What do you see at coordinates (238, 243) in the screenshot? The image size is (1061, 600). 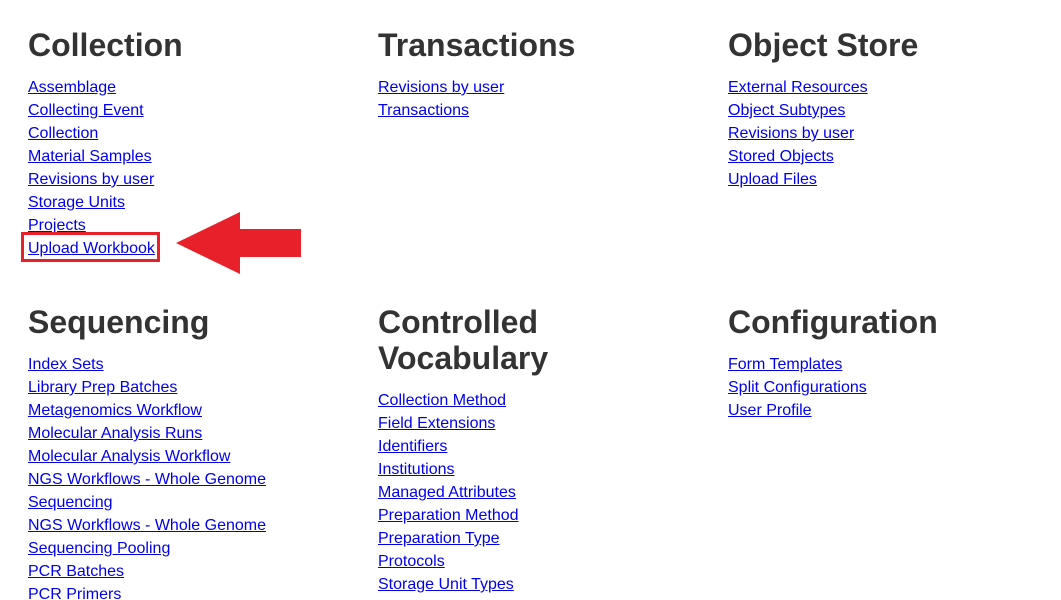 I see `left-arrow-icon` at bounding box center [238, 243].